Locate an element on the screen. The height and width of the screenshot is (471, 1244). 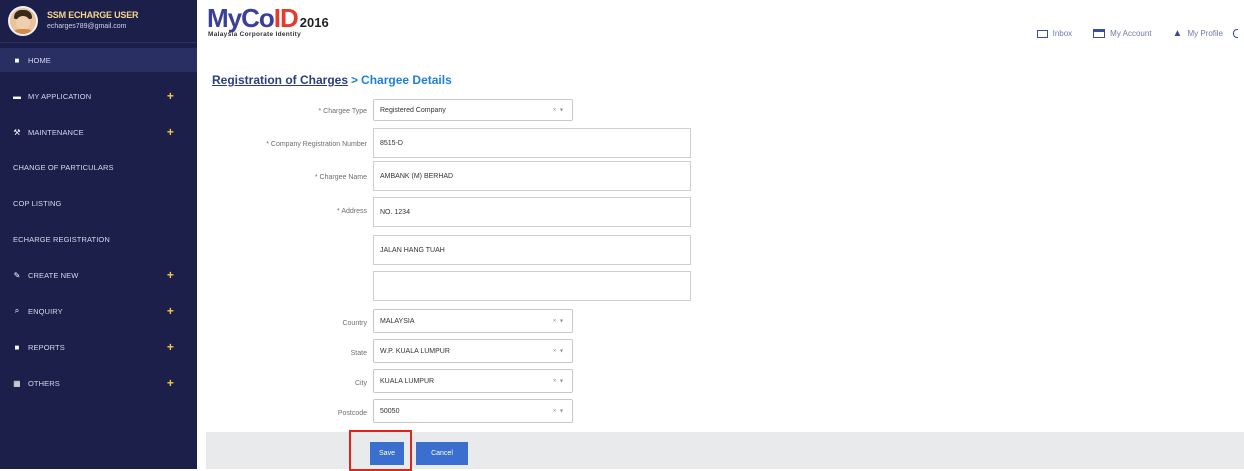
inbox-label: Inbox is located at coordinates (1062, 33).